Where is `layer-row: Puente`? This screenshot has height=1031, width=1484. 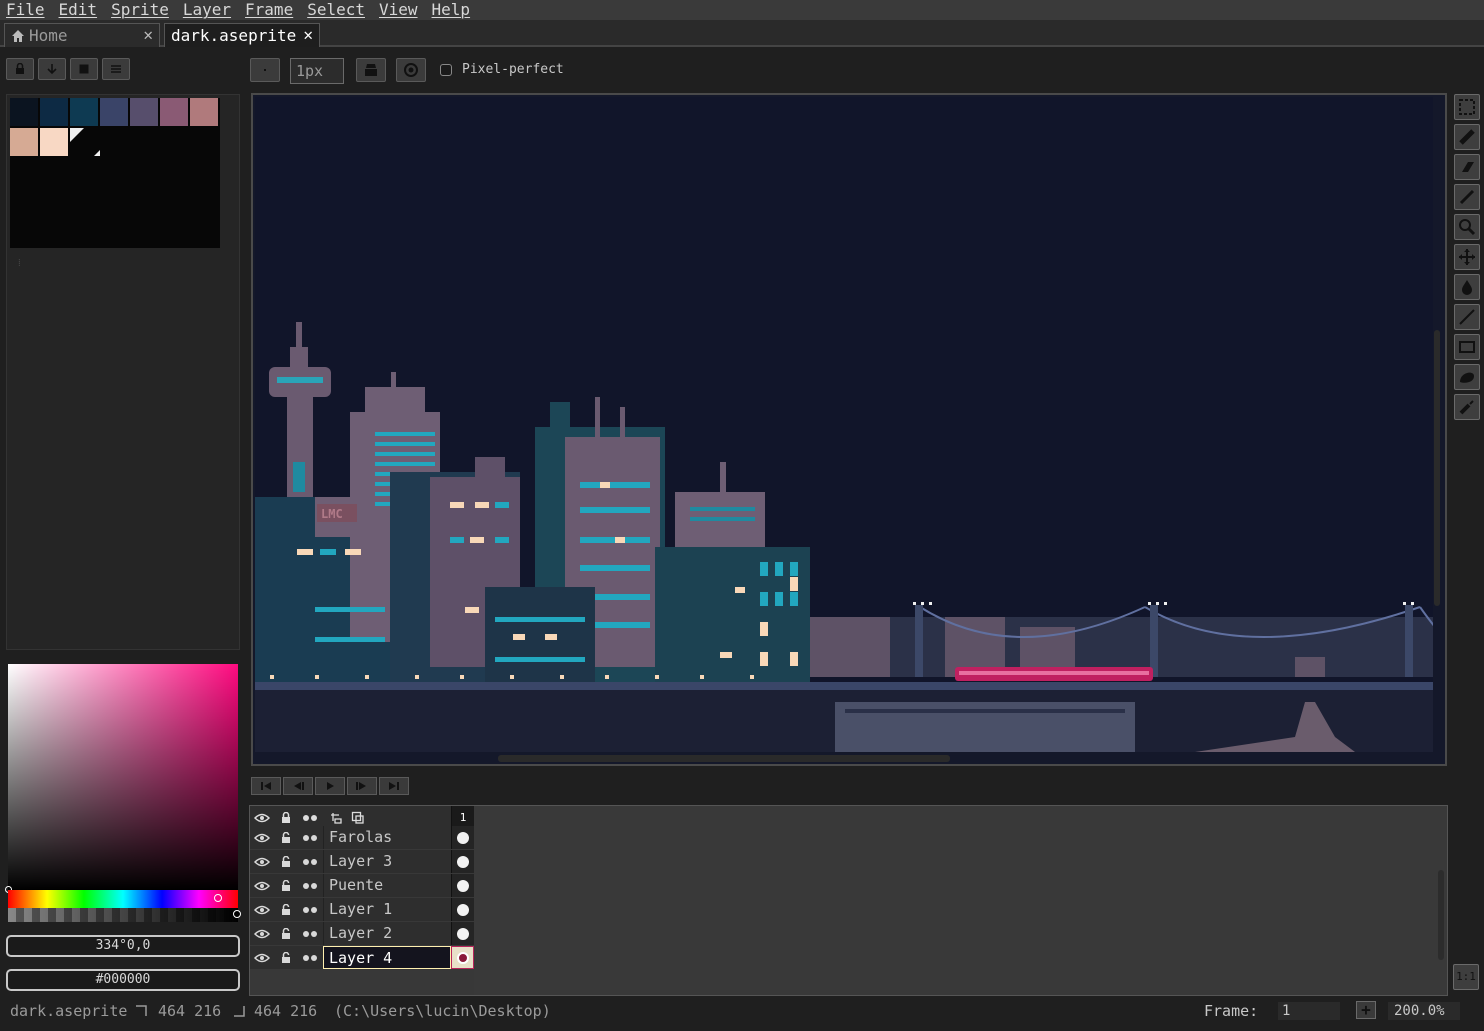 layer-row: Puente is located at coordinates (362, 885).